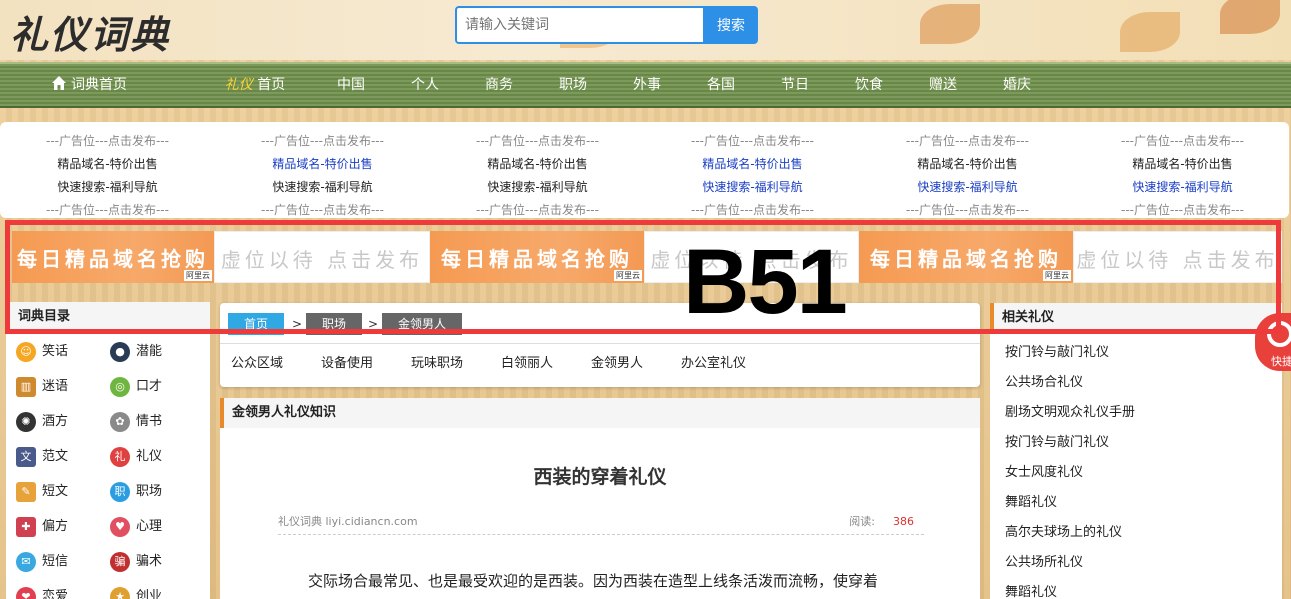 Image resolution: width=1291 pixels, height=599 pixels. Describe the element at coordinates (713, 361) in the screenshot. I see `subnav-item: 办公室礼仪` at that location.